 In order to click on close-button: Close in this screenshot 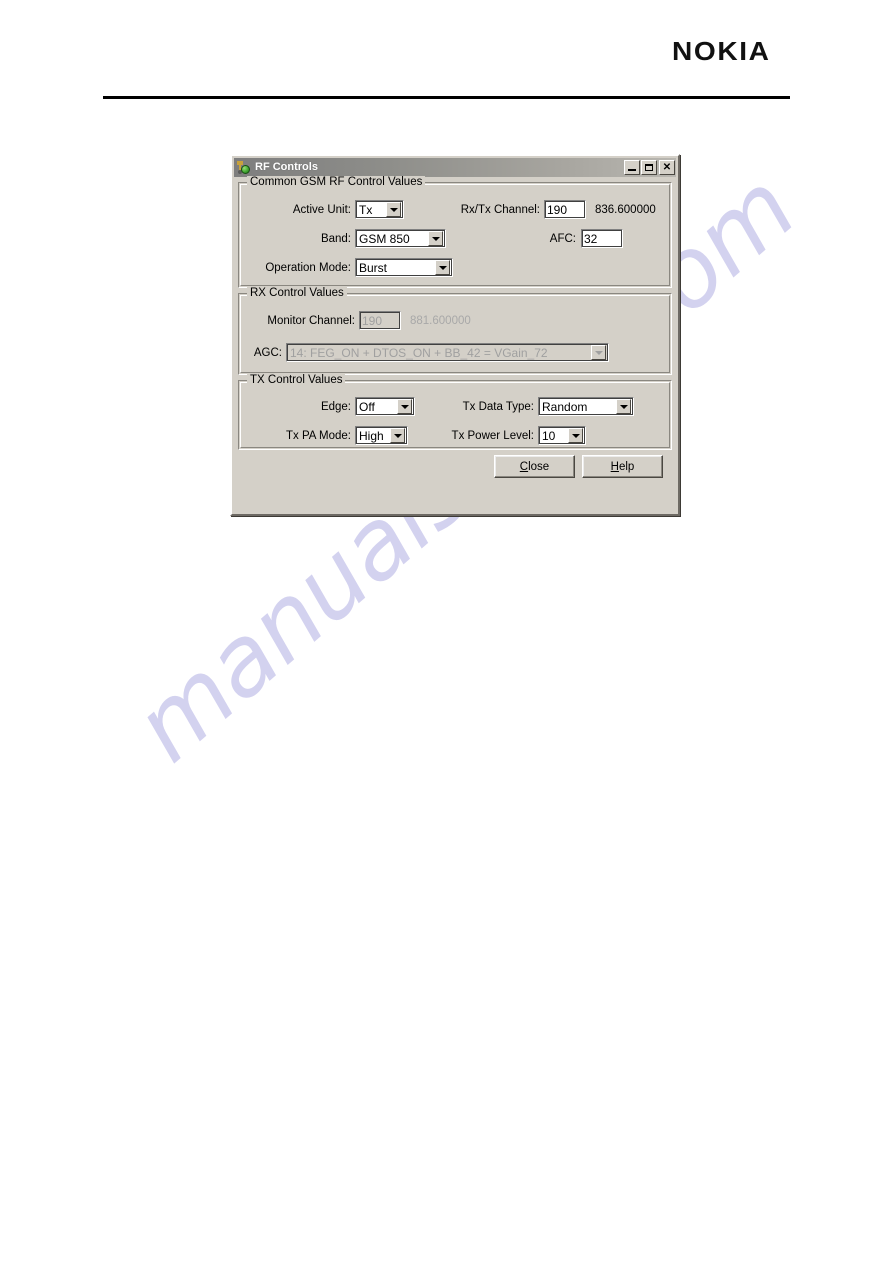, I will do `click(534, 466)`.